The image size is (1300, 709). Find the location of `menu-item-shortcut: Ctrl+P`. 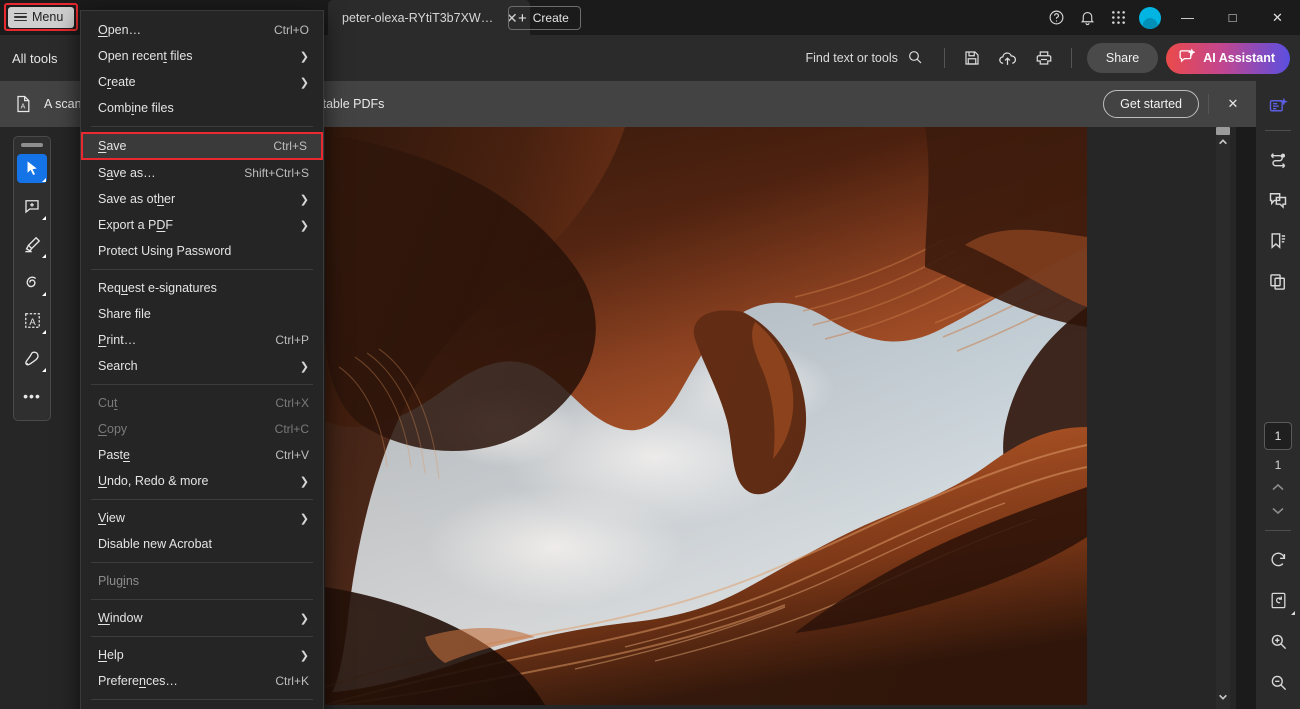

menu-item-shortcut: Ctrl+P is located at coordinates (292, 340).